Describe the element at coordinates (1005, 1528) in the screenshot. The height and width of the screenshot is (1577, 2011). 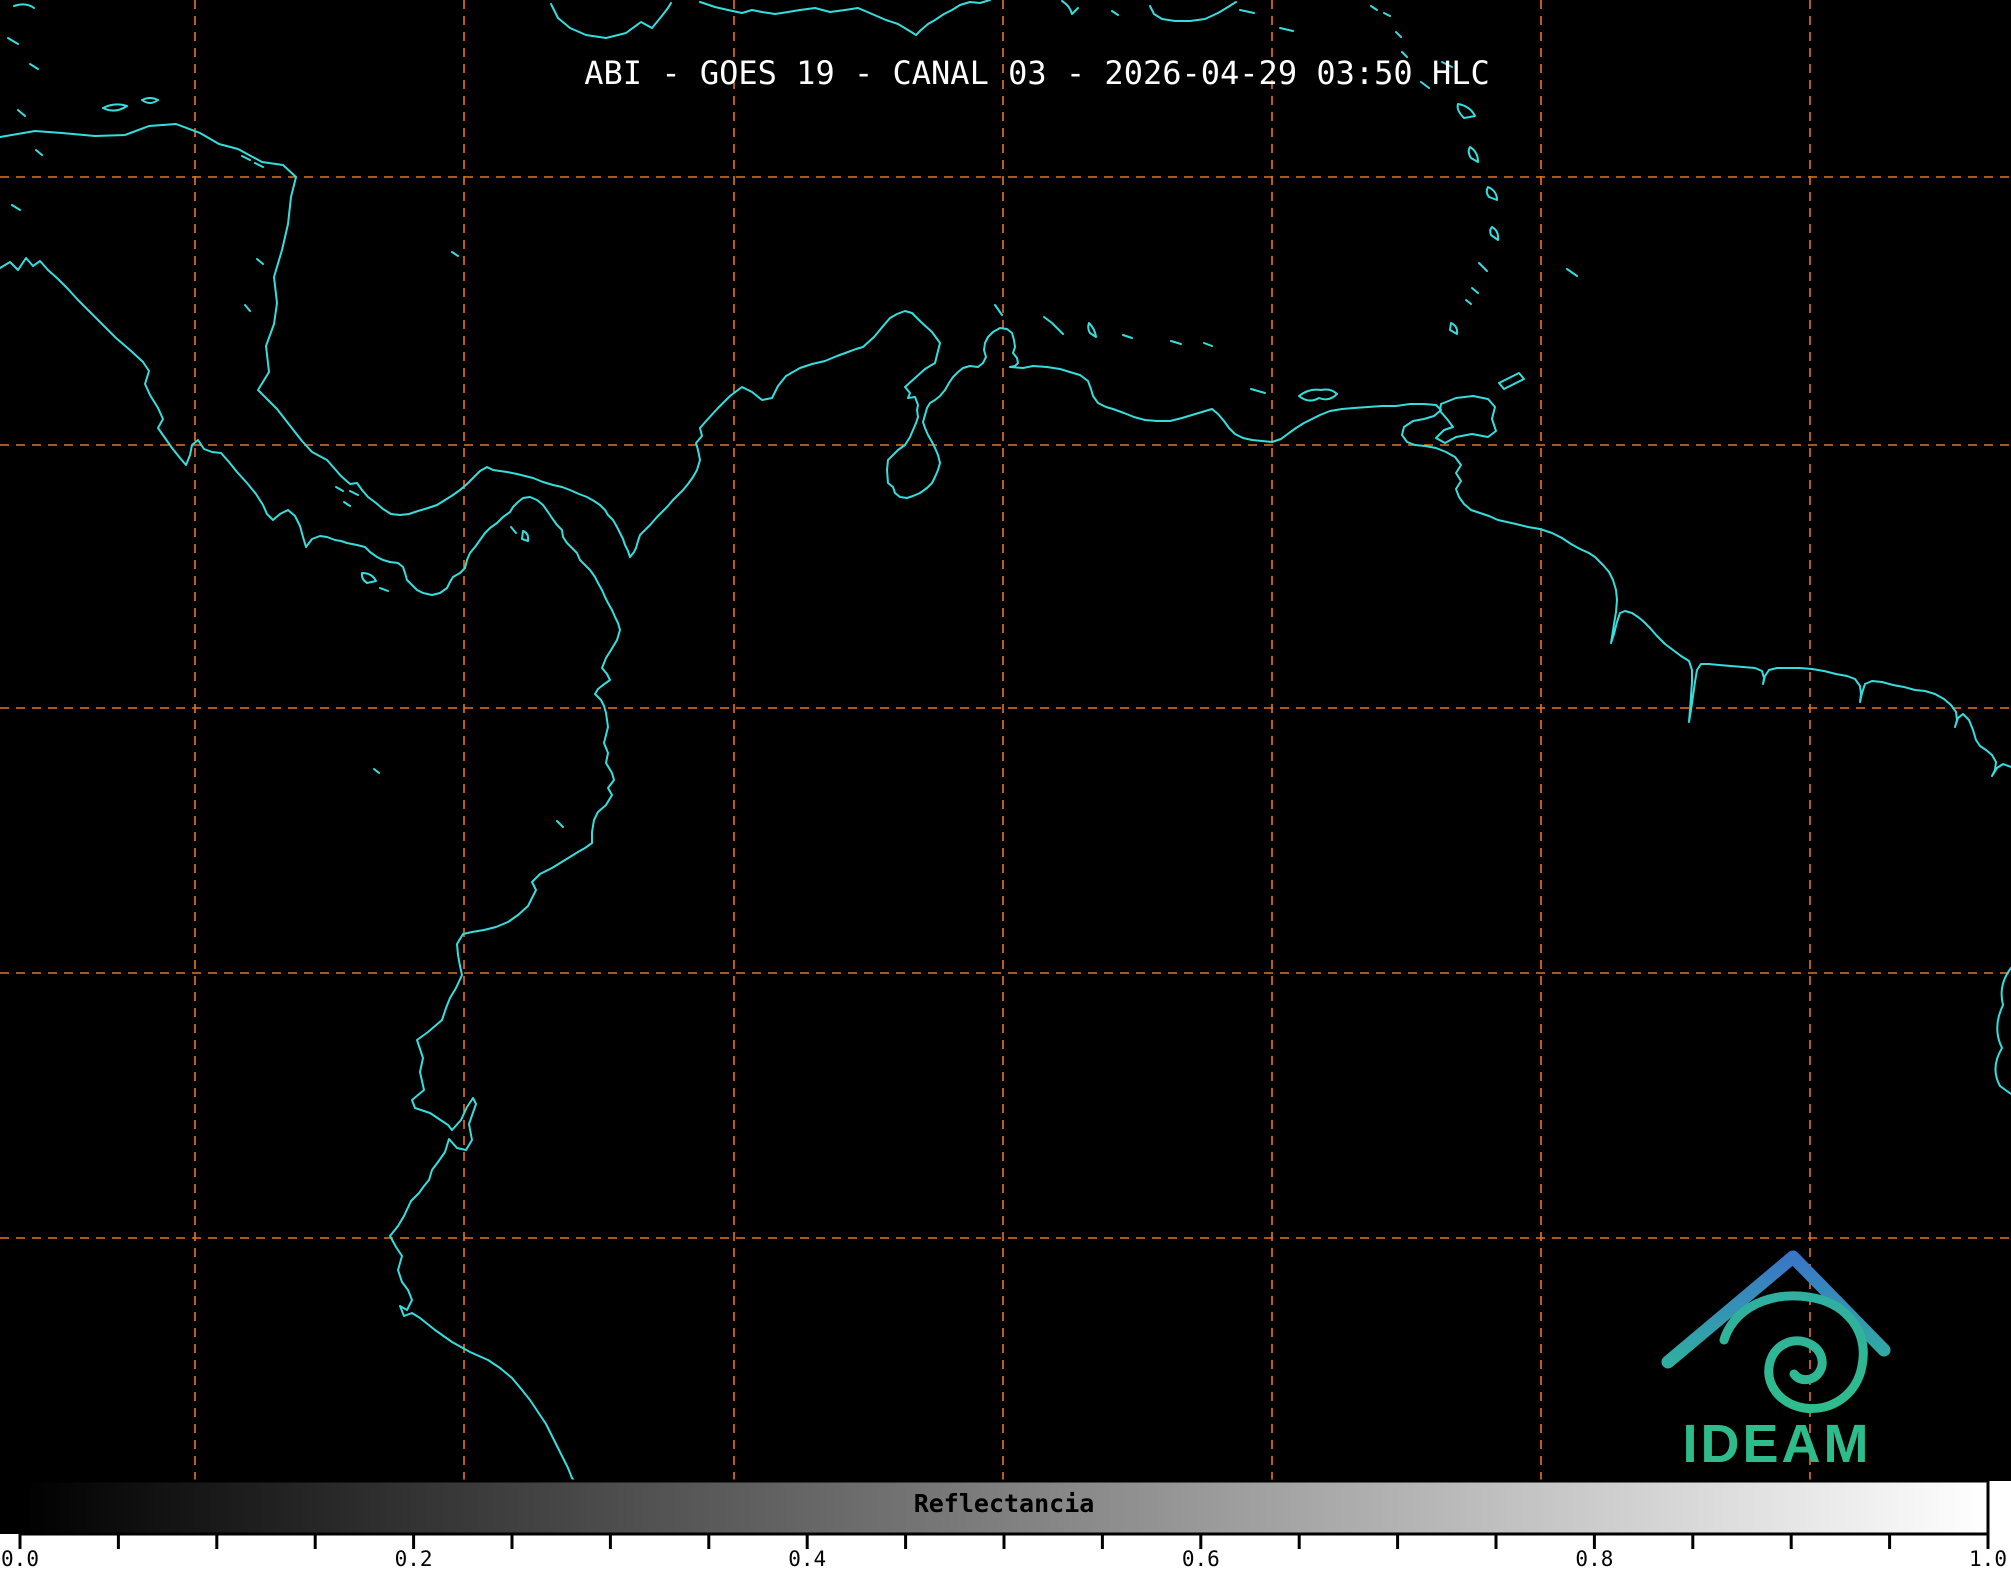
I see `colorbar: 0.0 0.2 0.4 0.6 0.8 1.0 Reflectancia` at that location.